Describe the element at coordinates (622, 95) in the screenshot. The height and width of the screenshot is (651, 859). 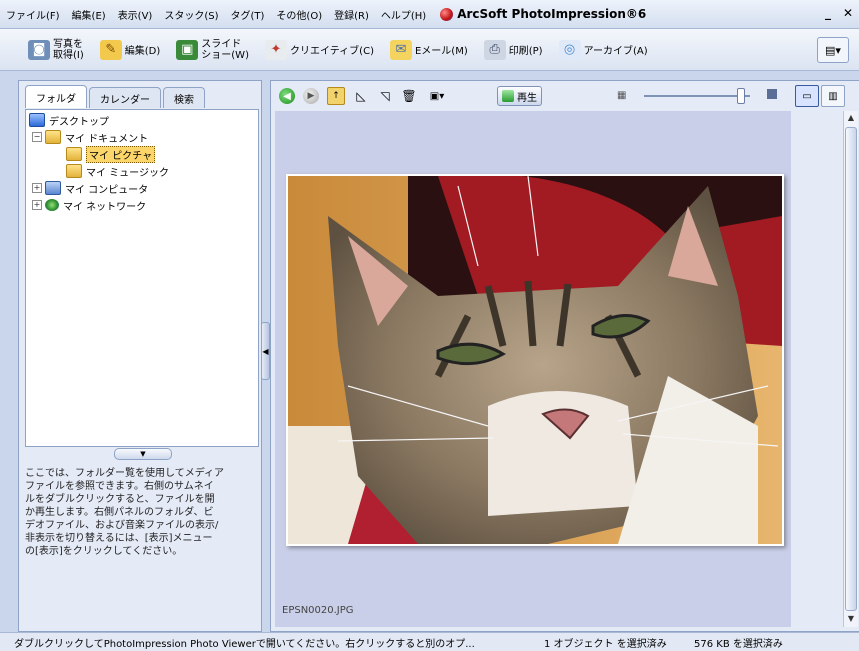
I see `thumbnail-small-icon: ▦` at that location.